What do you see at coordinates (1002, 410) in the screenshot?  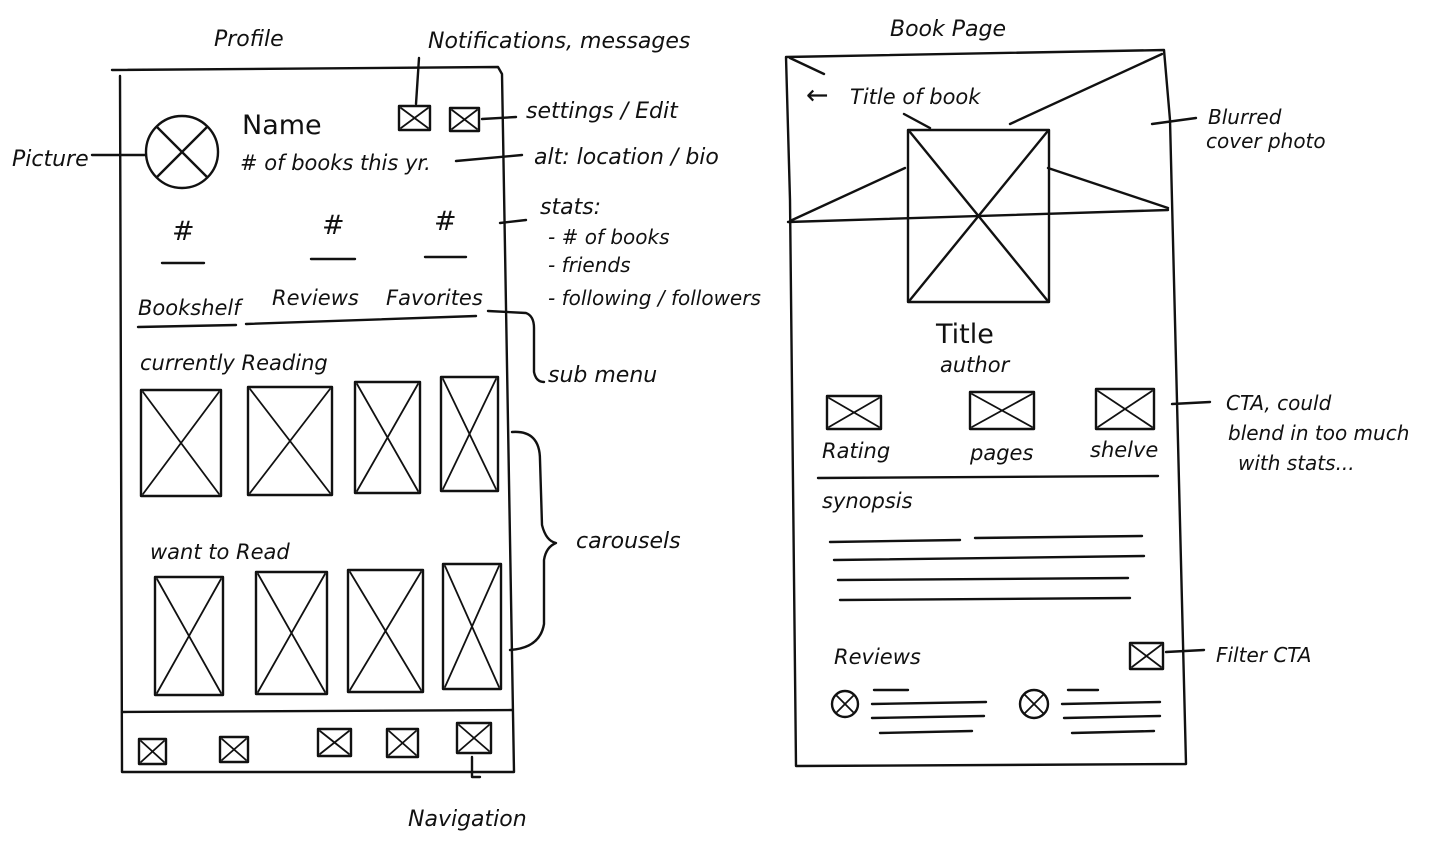 I see `pages-button` at bounding box center [1002, 410].